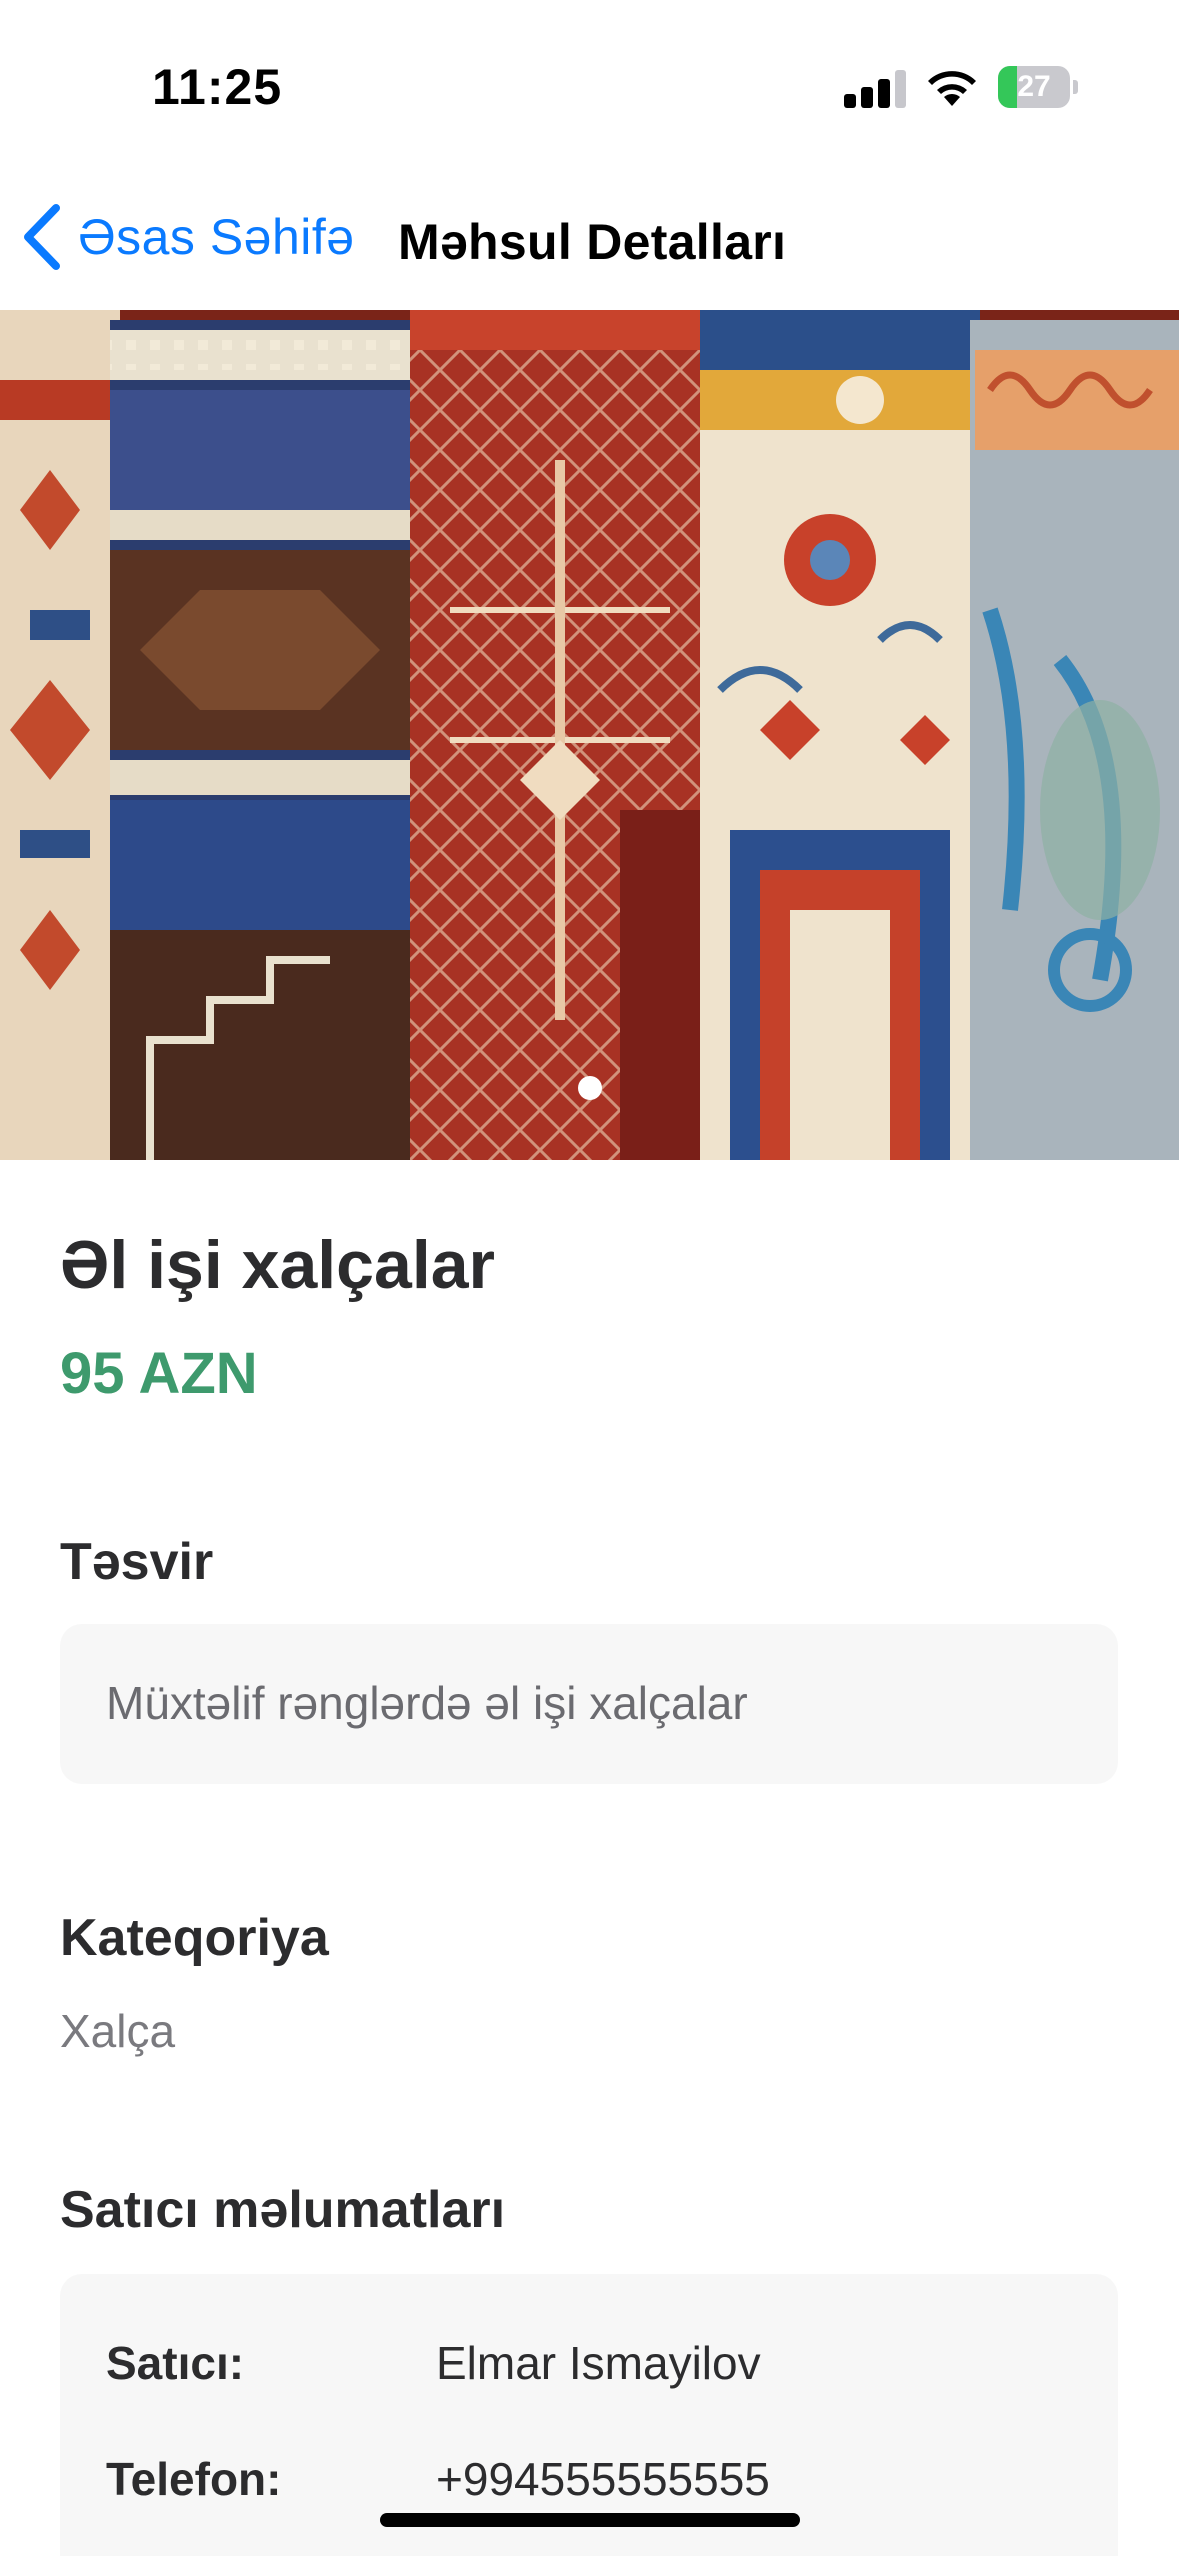 The image size is (1179, 2556). Describe the element at coordinates (216, 237) in the screenshot. I see `back-button-label: Əsas Səhifə` at that location.